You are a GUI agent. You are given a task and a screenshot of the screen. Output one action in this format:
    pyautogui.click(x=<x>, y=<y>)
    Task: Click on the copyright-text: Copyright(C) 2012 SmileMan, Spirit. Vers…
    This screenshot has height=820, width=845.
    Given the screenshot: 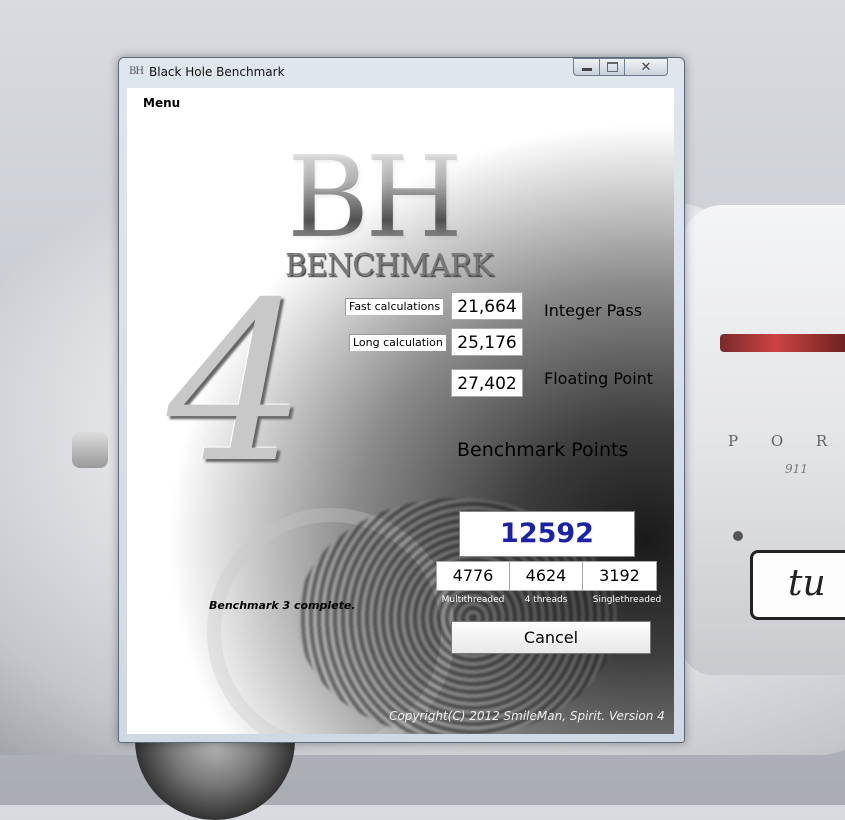 What is the action you would take?
    pyautogui.click(x=527, y=716)
    